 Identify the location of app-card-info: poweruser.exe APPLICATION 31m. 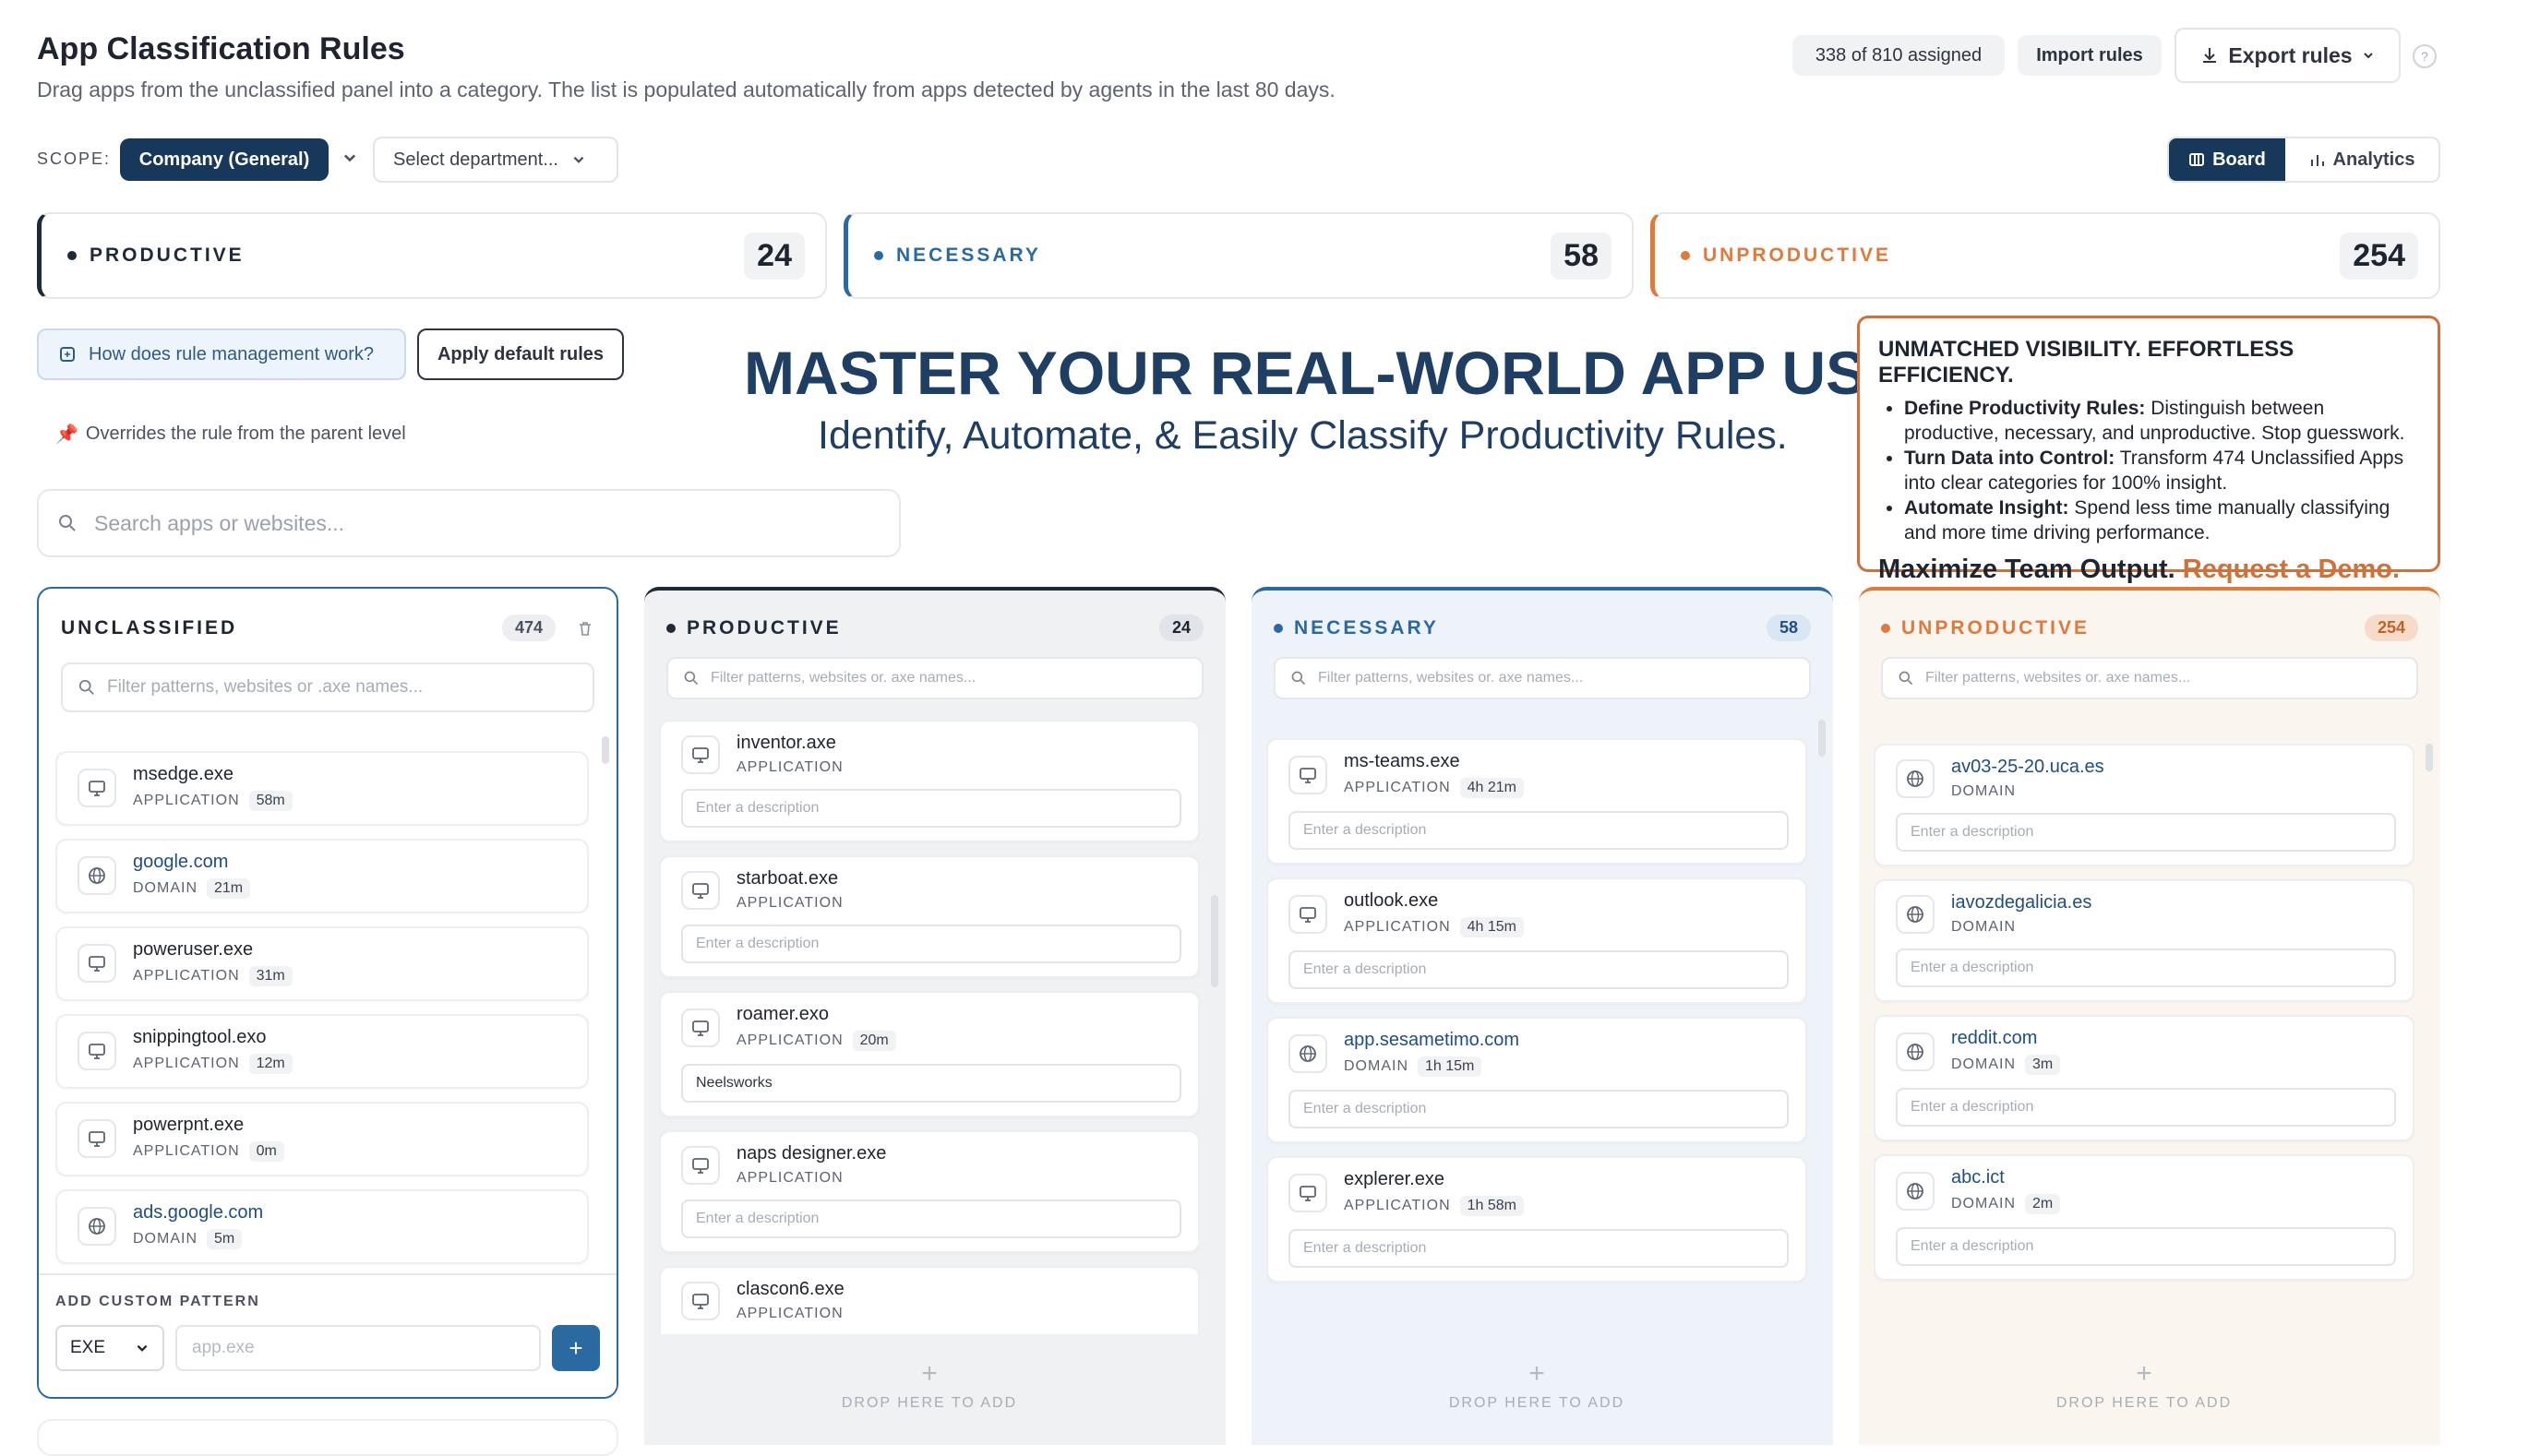
(213, 962).